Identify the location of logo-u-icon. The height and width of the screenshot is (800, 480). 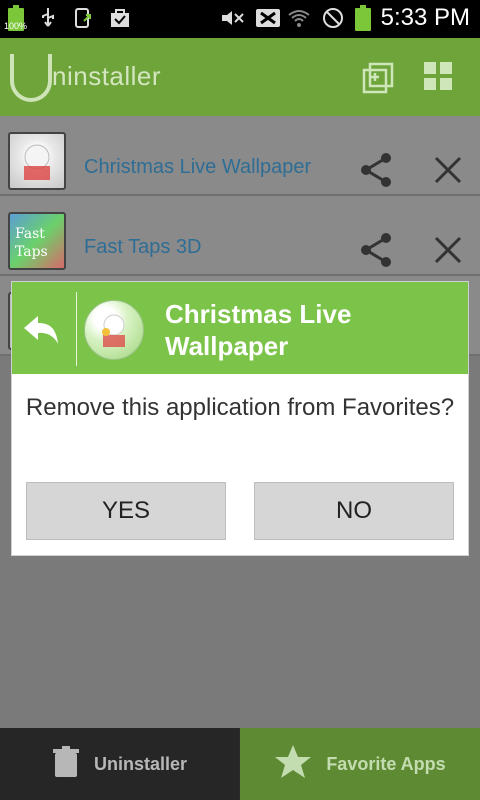
(31, 78).